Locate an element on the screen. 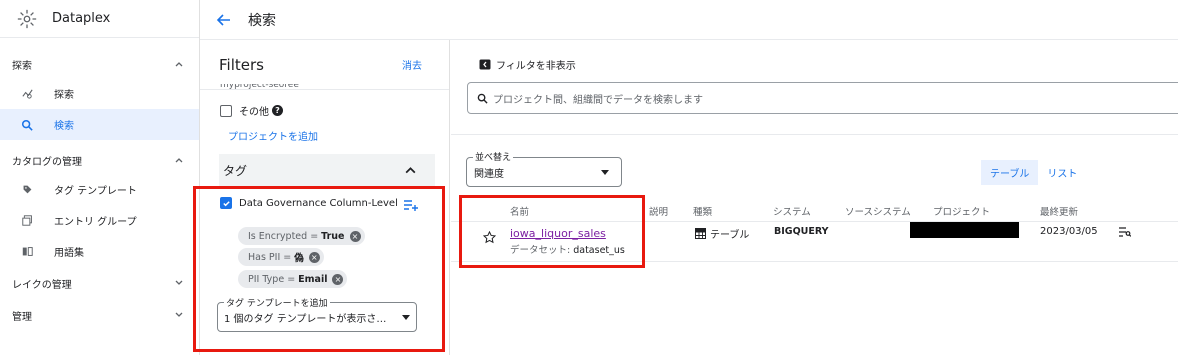  tag-icon is located at coordinates (27, 190).